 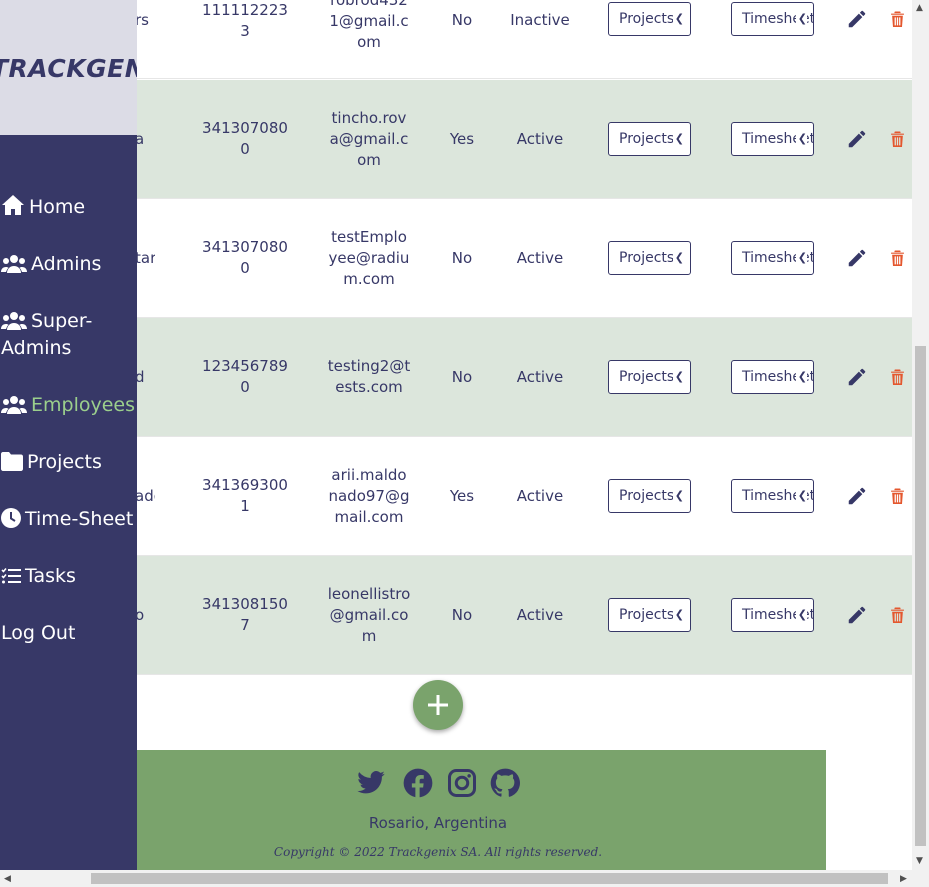 What do you see at coordinates (142, 20) in the screenshot?
I see `employee-name: rs` at bounding box center [142, 20].